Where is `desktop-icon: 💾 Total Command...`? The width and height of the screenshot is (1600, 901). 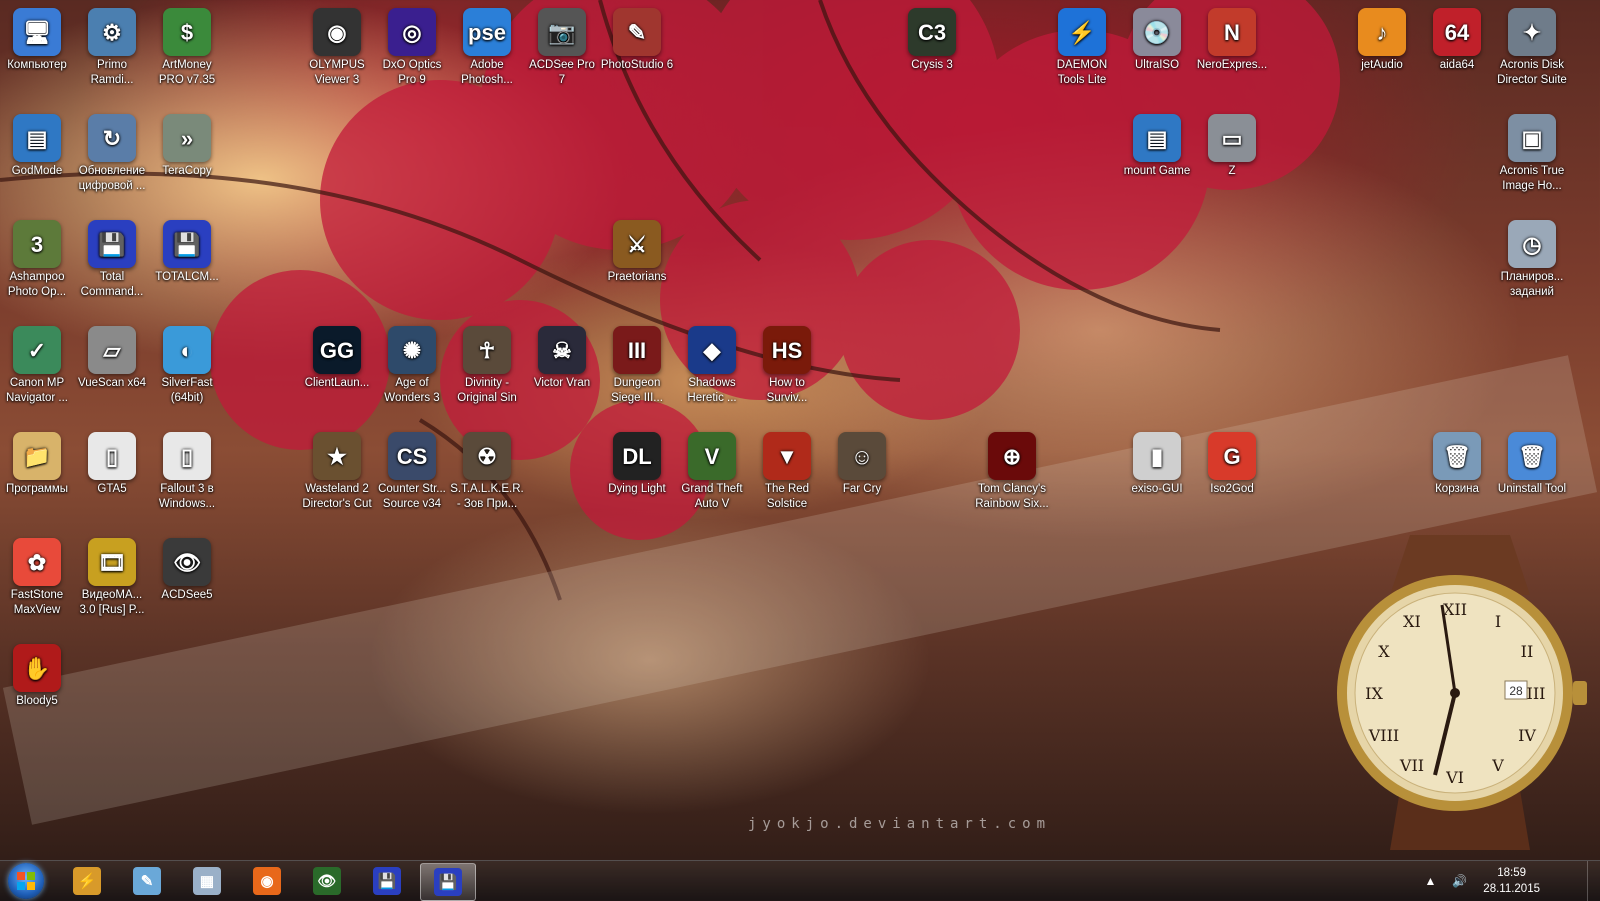
desktop-icon: 💾 Total Command... is located at coordinates (112, 260).